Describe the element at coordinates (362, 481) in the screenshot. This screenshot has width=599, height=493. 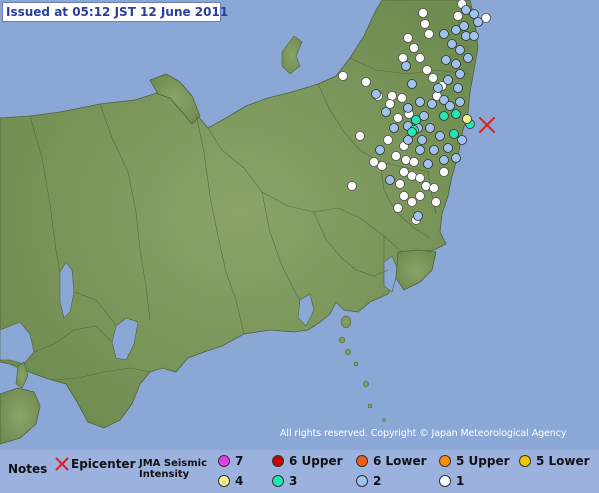
I see `intensity-2-dot` at that location.